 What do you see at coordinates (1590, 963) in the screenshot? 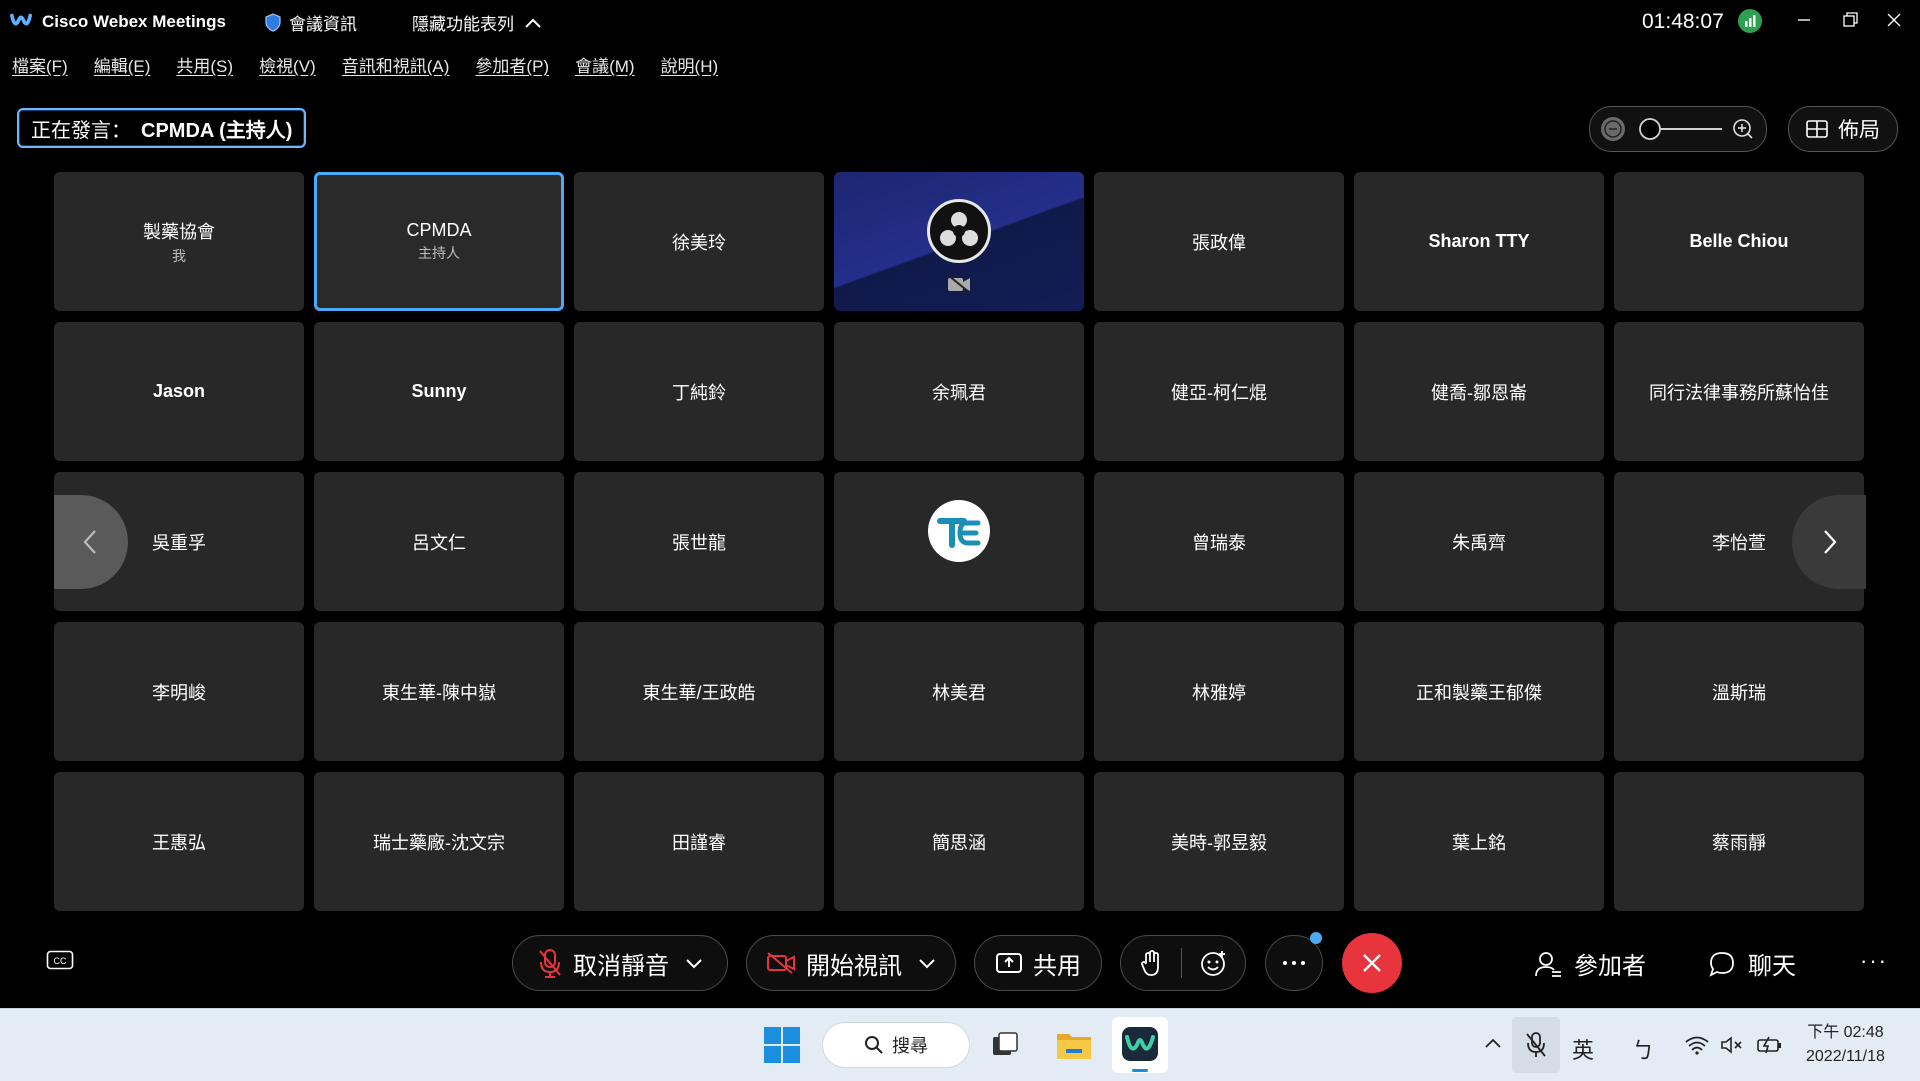
I see `participants-panel-button: 參加者` at bounding box center [1590, 963].